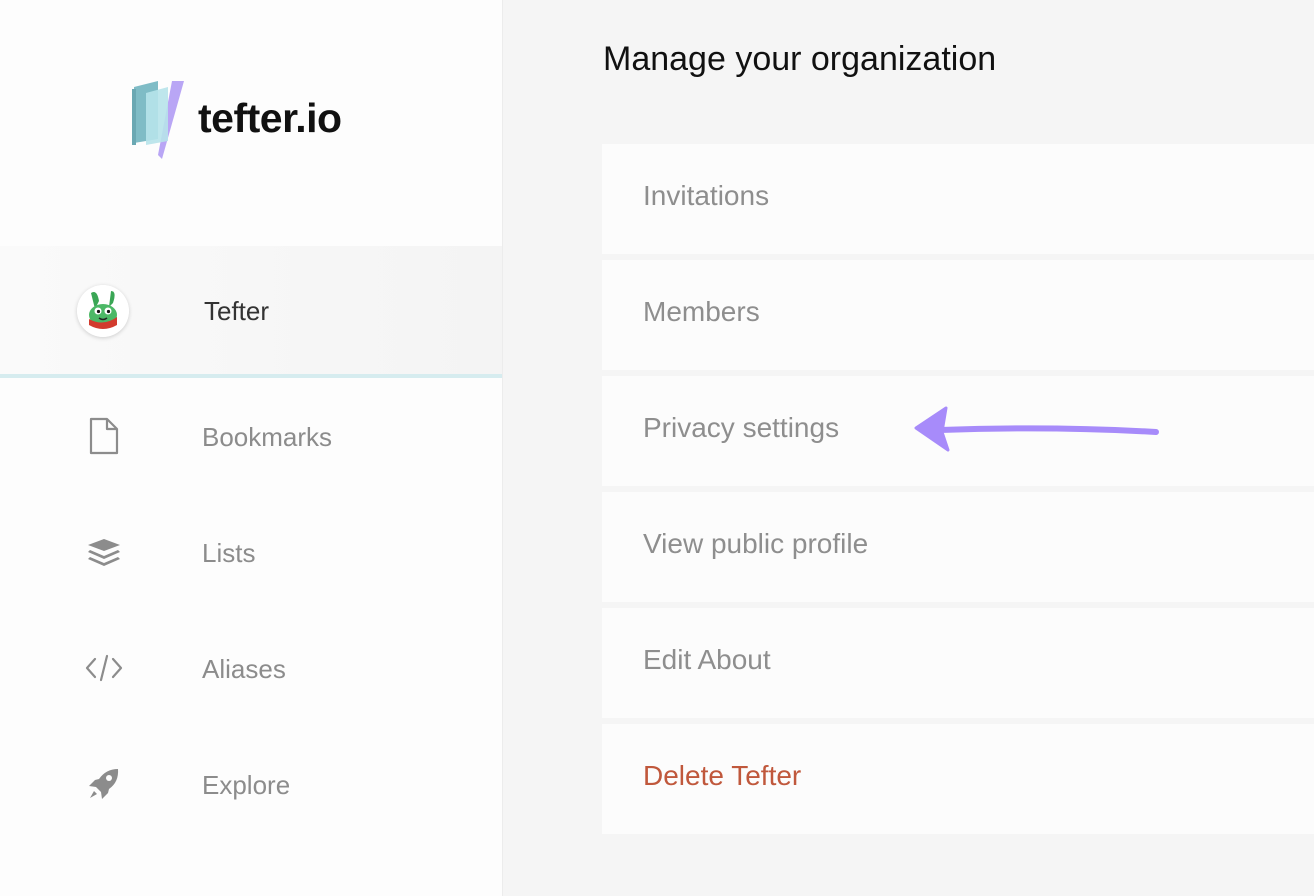 The width and height of the screenshot is (1314, 896). What do you see at coordinates (104, 436) in the screenshot?
I see `document-icon` at bounding box center [104, 436].